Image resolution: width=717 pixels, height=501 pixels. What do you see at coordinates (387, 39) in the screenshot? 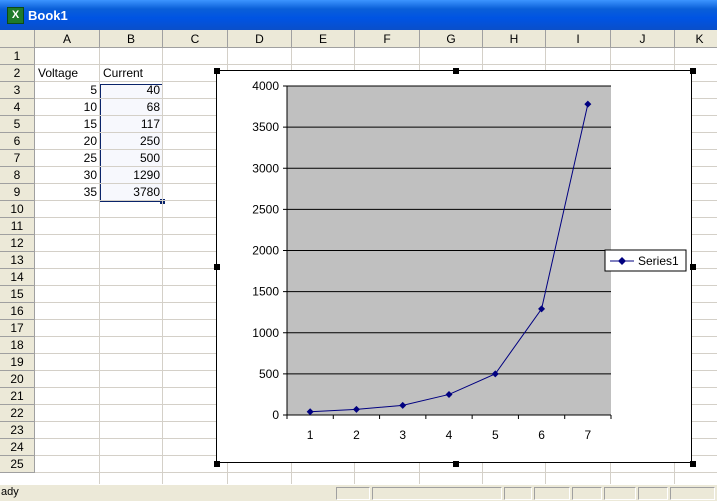
I see `column-header-f: F` at bounding box center [387, 39].